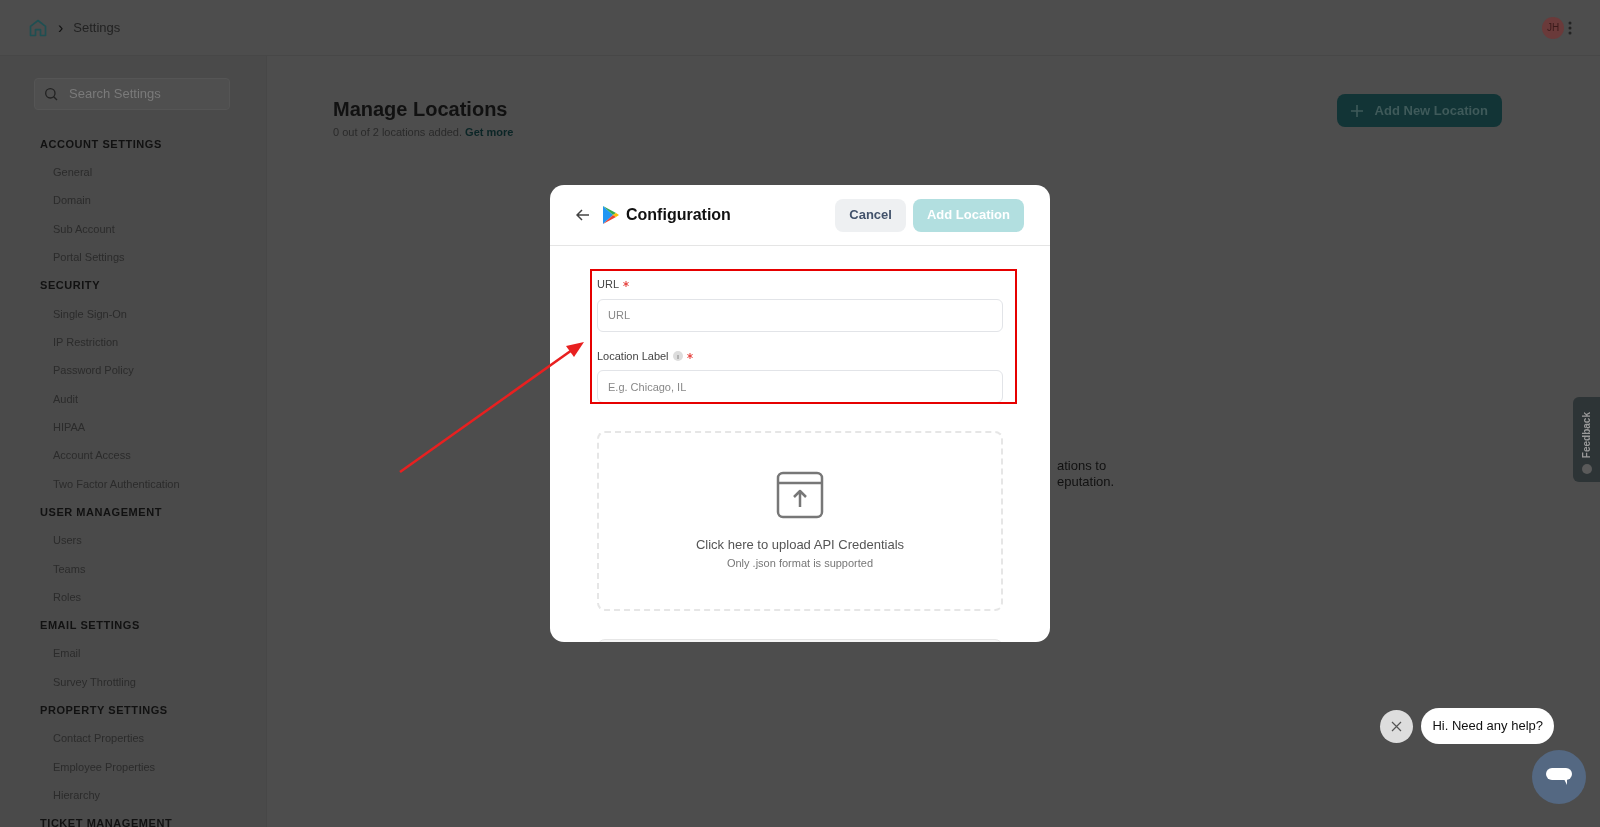 Image resolution: width=1600 pixels, height=827 pixels. Describe the element at coordinates (1487, 726) in the screenshot. I see `chat-message: Hi. Need any help?` at that location.